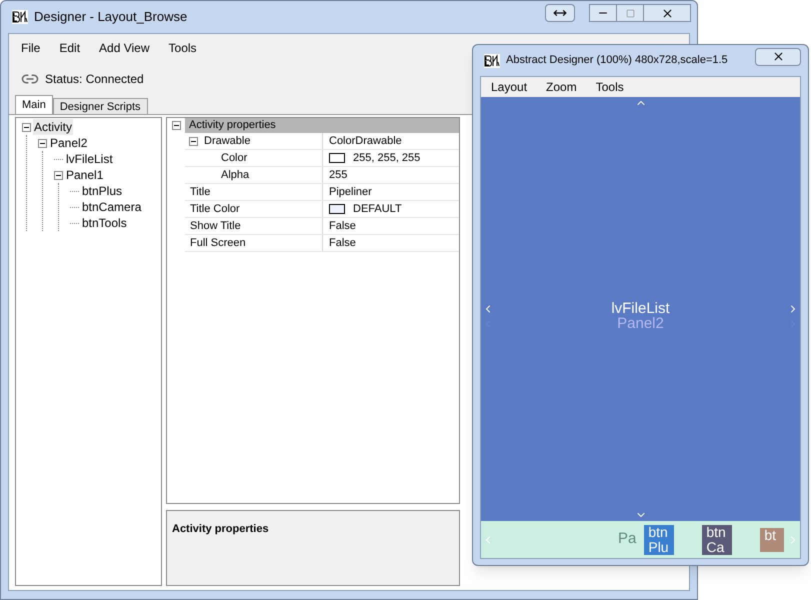 The image size is (811, 600). Describe the element at coordinates (53, 127) in the screenshot. I see `tree-item: Activity` at that location.